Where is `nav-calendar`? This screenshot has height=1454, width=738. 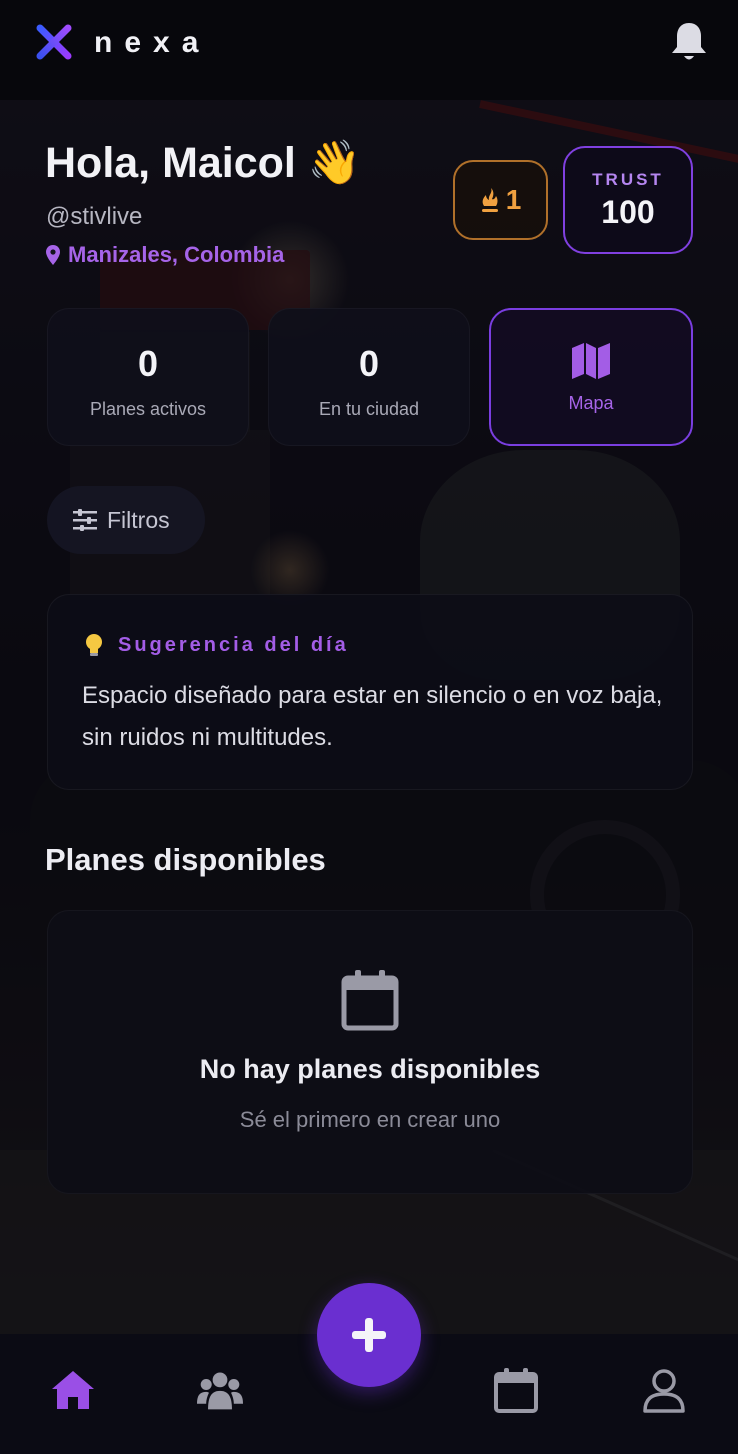 nav-calendar is located at coordinates (516, 1390).